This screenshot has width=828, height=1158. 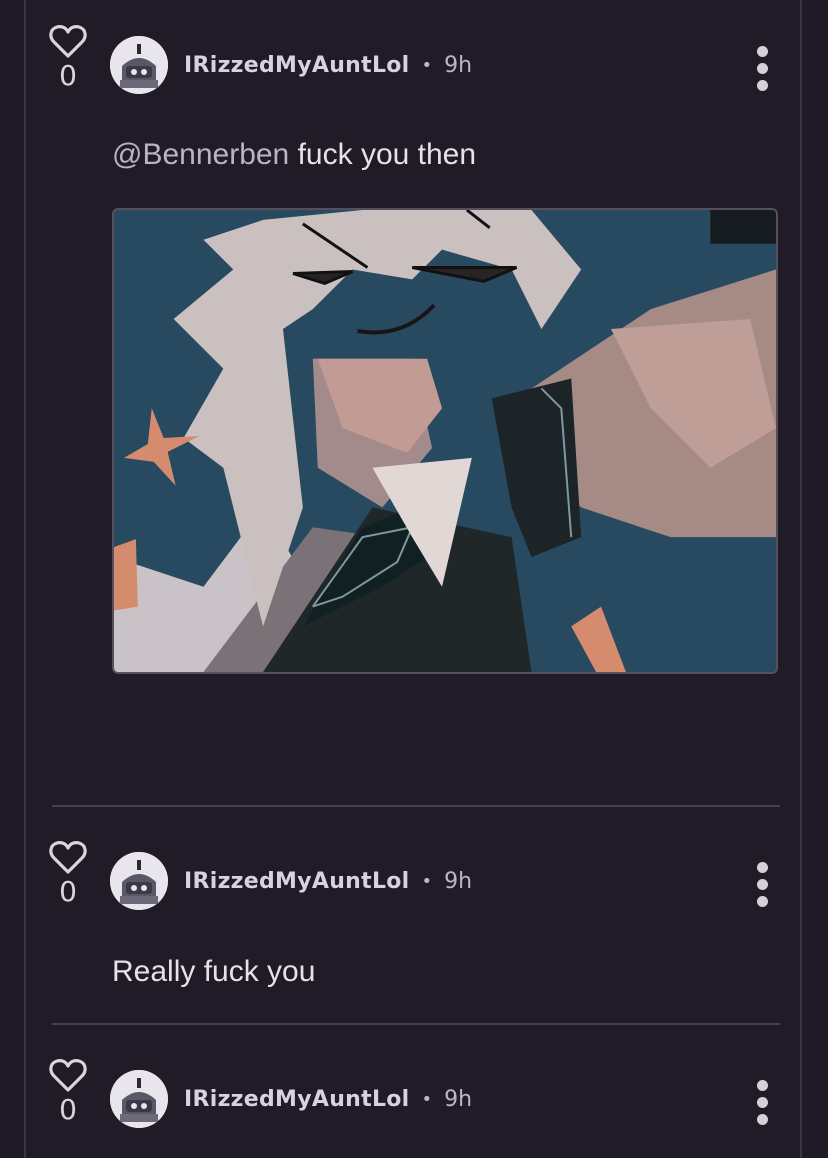 I want to click on user-mention-link: @Bennerben, so click(x=200, y=154).